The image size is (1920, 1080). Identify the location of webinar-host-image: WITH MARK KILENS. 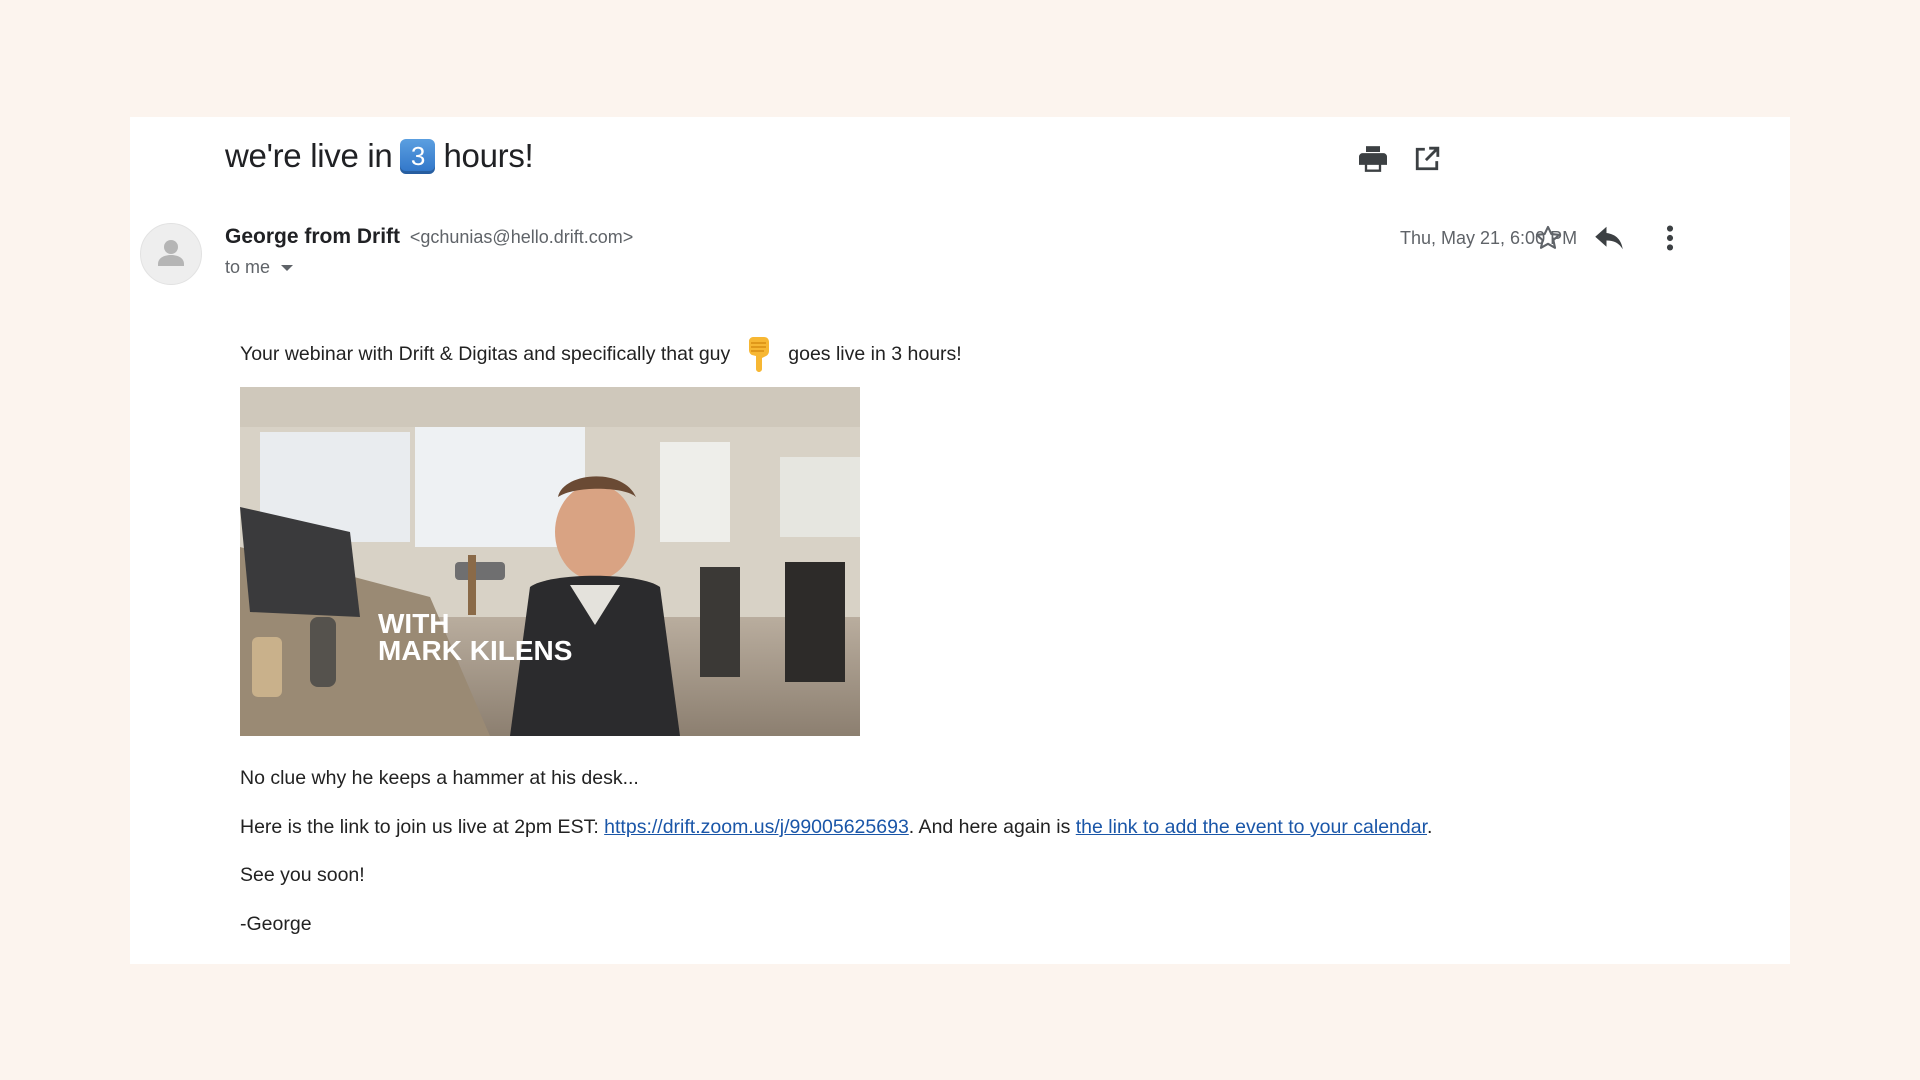
(550, 561).